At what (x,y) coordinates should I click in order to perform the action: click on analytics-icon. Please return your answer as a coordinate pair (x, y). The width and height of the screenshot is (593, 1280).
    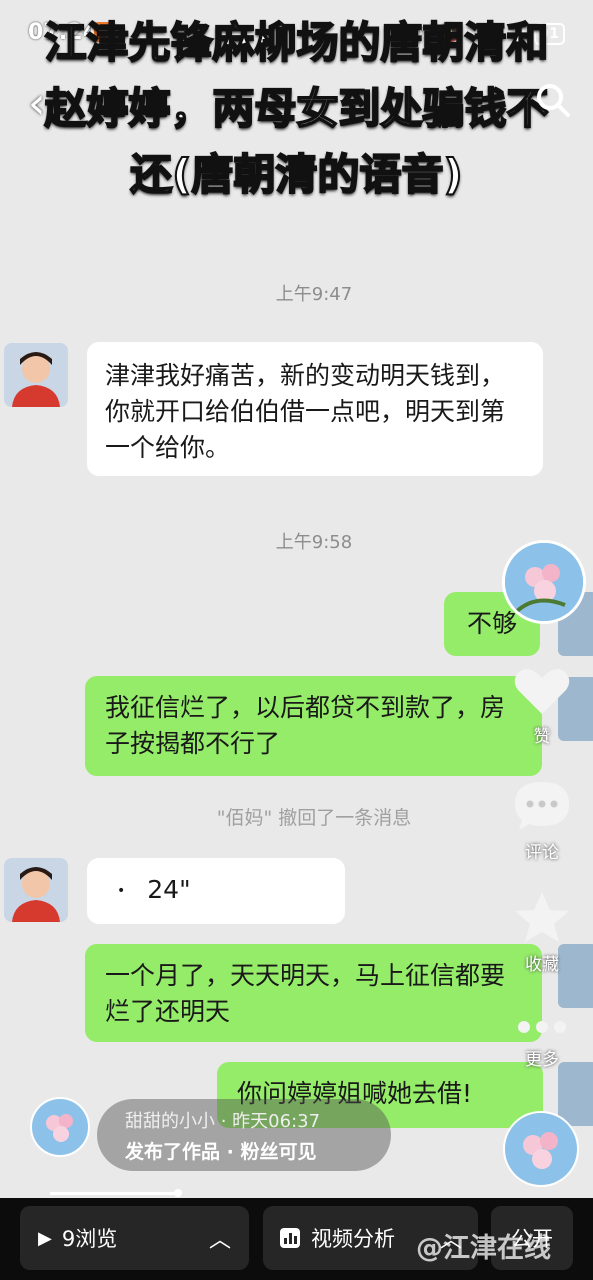
    Looking at the image, I should click on (290, 1238).